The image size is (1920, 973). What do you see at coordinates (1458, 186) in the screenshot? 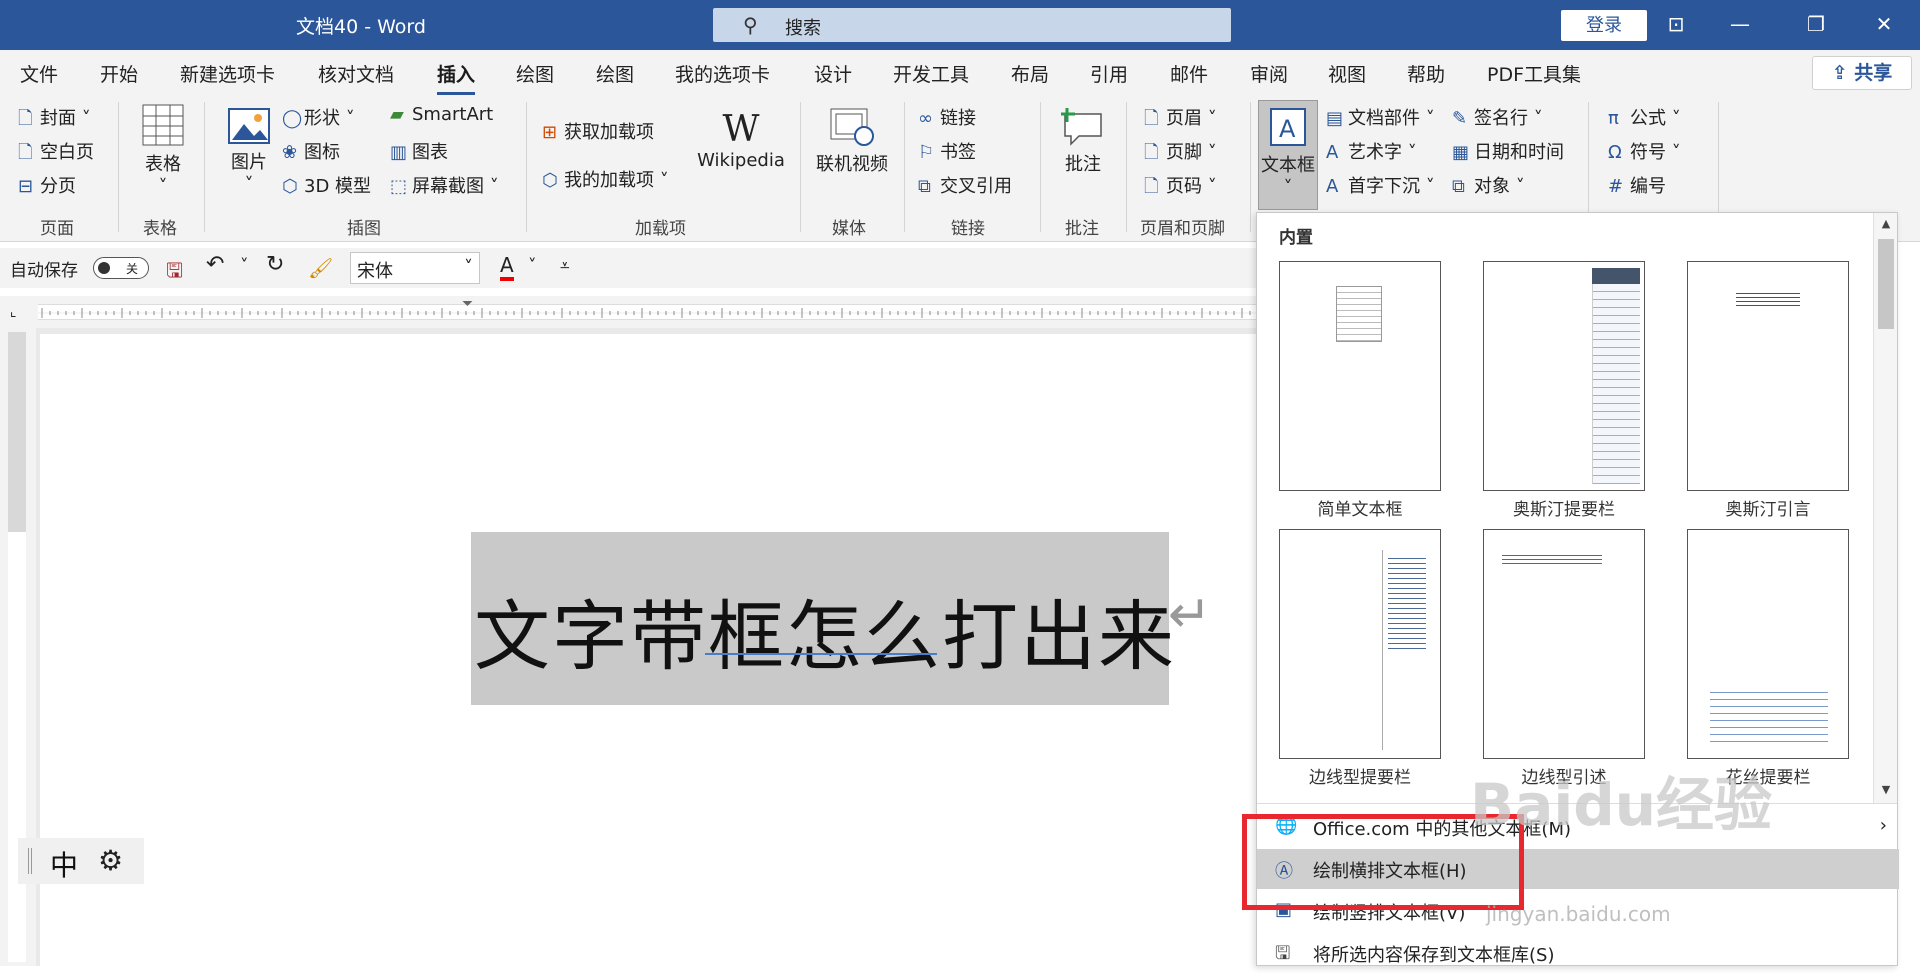
I see `object-icon: ⧉` at bounding box center [1458, 186].